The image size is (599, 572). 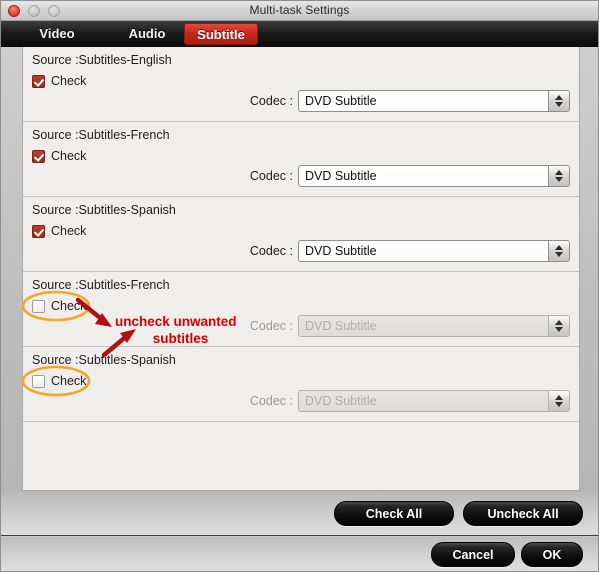 I want to click on cancel-button: Cancel, so click(x=473, y=554).